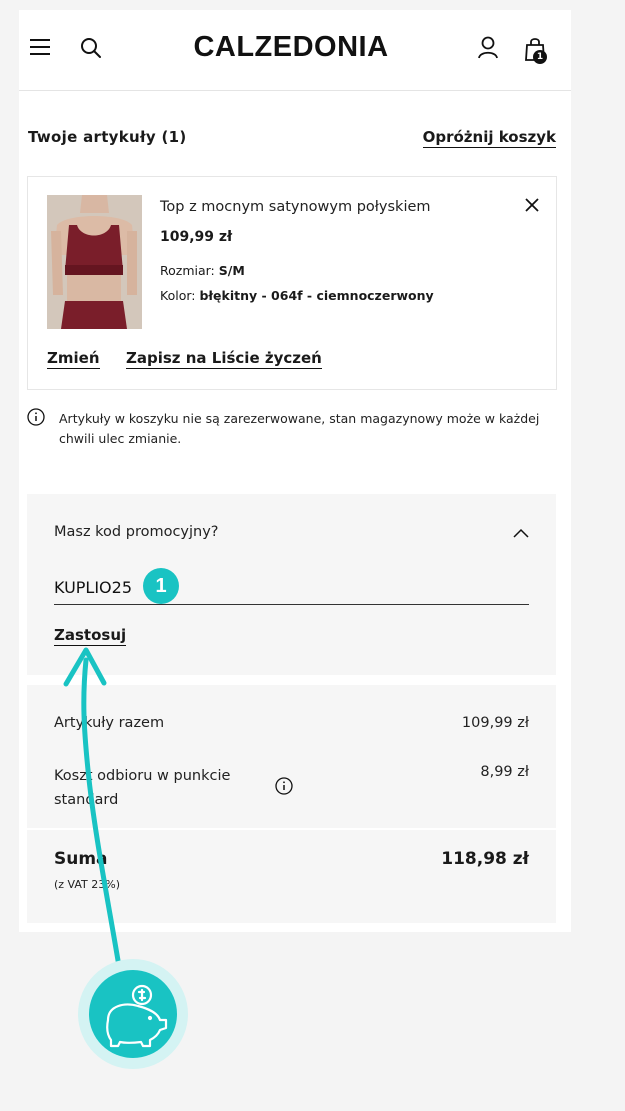  I want to click on color-value: błękitny - 064f - ciemnoczerwony, so click(316, 295).